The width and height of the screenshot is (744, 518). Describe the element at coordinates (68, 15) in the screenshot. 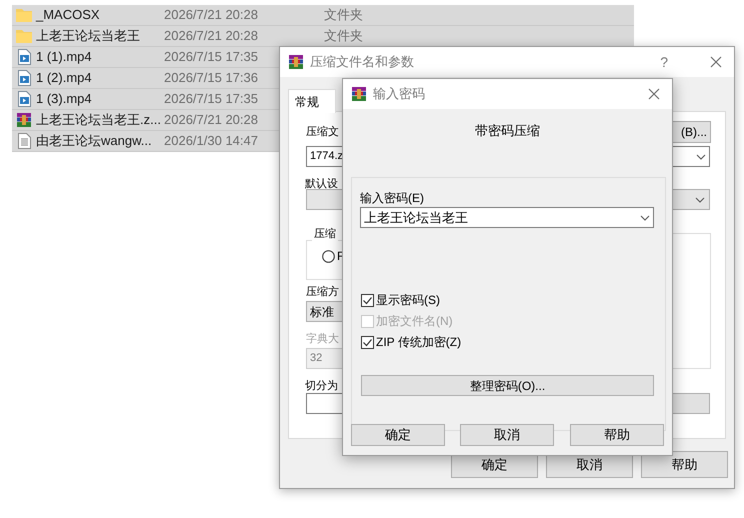

I see `file-name: _MACOSX` at that location.